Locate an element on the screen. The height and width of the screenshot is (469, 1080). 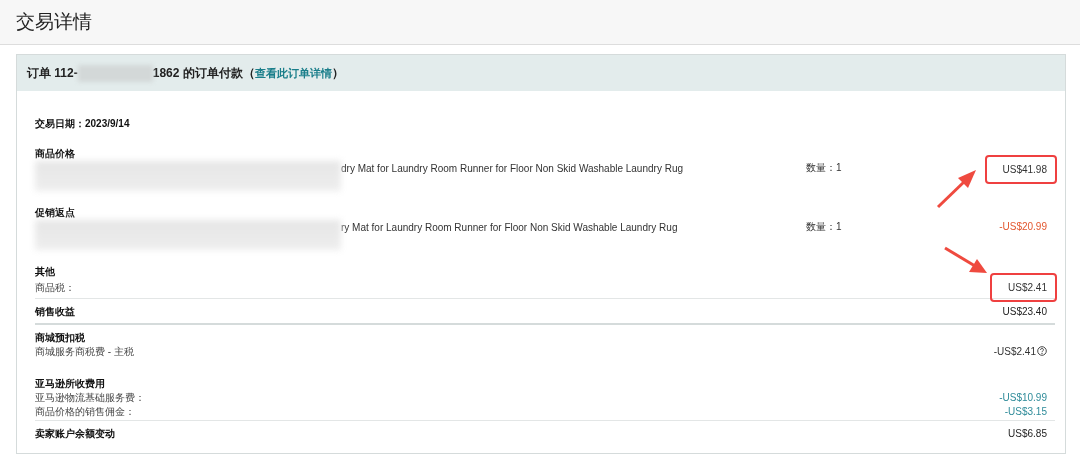
section-title: 商城预扣税 is located at coordinates (60, 337).